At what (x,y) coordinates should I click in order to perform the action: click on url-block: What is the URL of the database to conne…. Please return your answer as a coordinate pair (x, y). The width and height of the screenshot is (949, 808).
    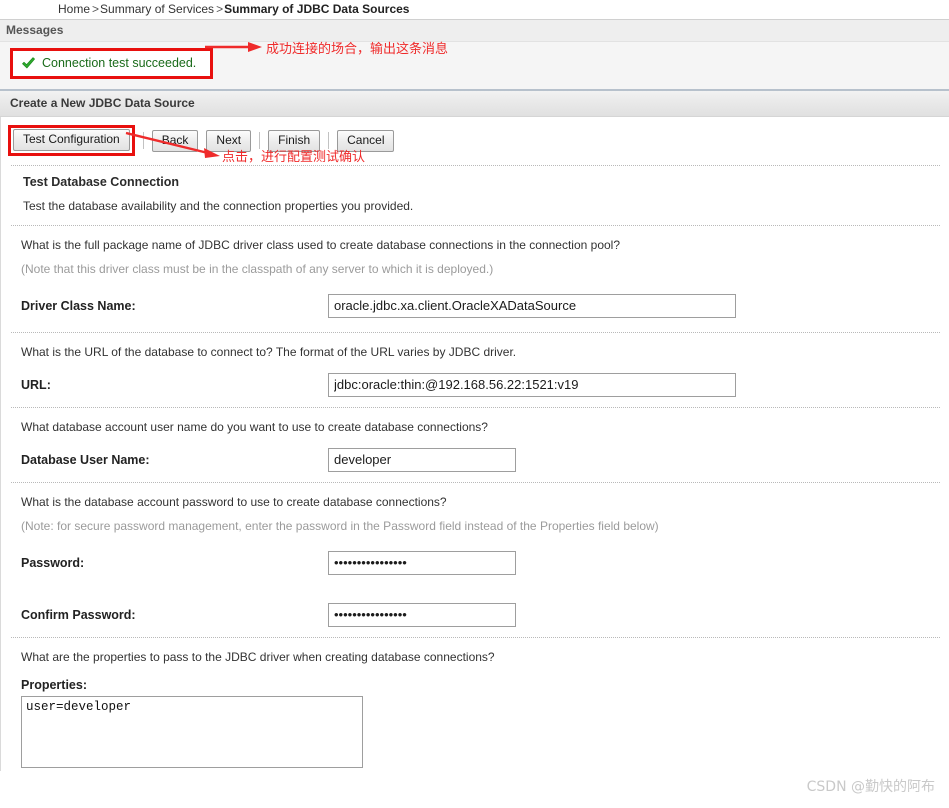
    Looking at the image, I should click on (474, 370).